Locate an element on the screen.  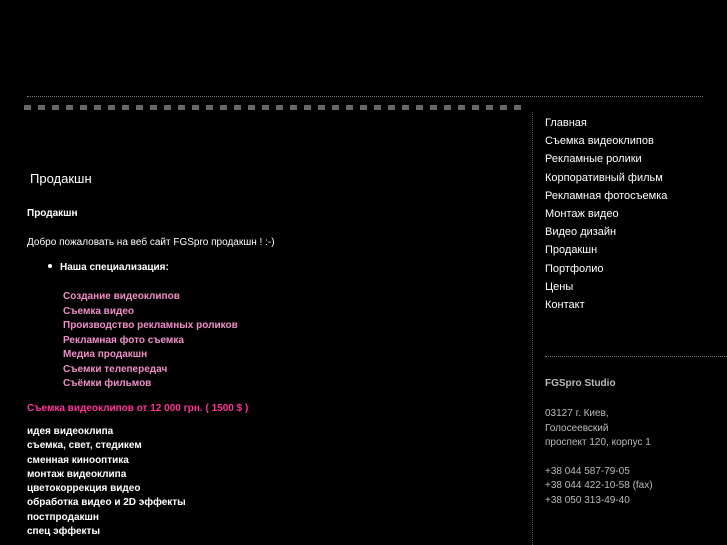
nav-item-commercials: Рекламные ролики is located at coordinates (606, 159).